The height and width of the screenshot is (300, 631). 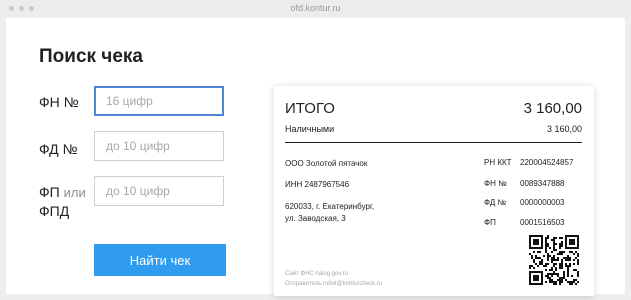 What do you see at coordinates (49, 192) in the screenshot?
I see `fp-label-text: ФП` at bounding box center [49, 192].